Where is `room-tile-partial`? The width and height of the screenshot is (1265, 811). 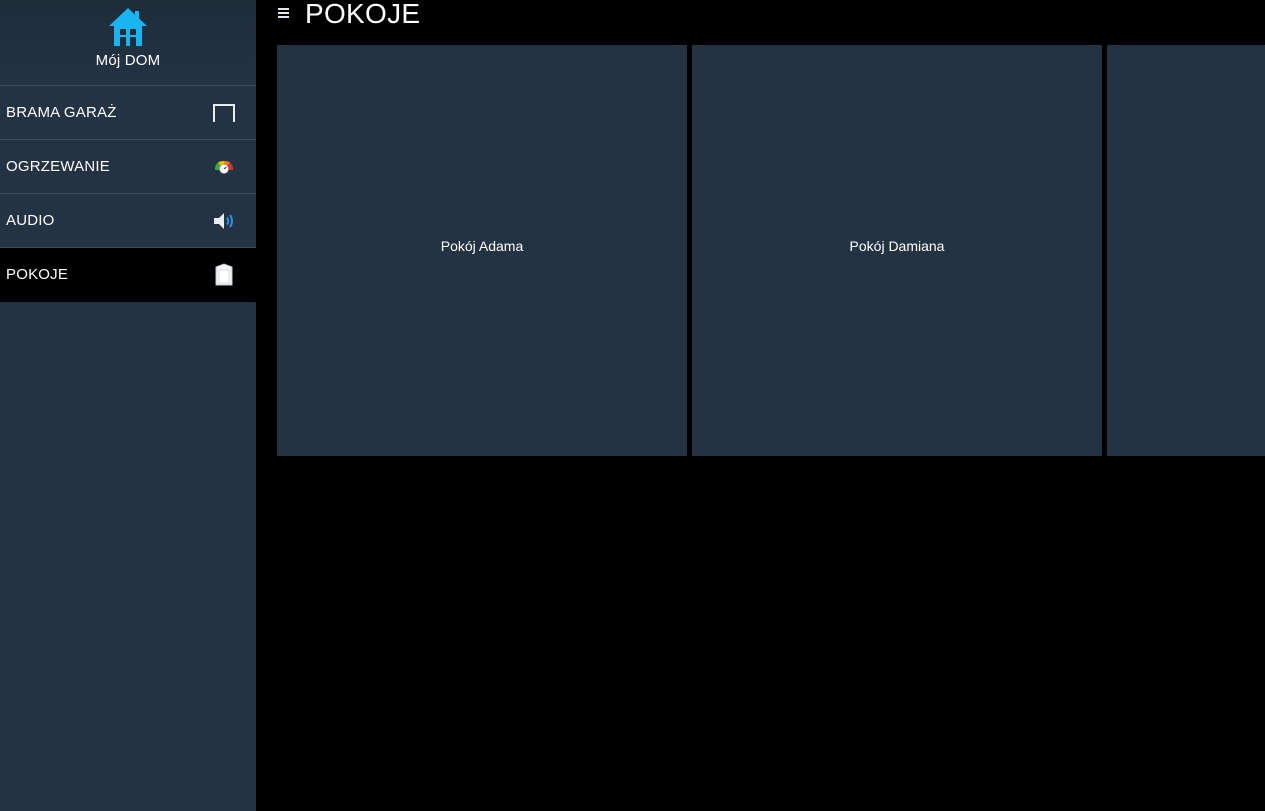
room-tile-partial is located at coordinates (1186, 250).